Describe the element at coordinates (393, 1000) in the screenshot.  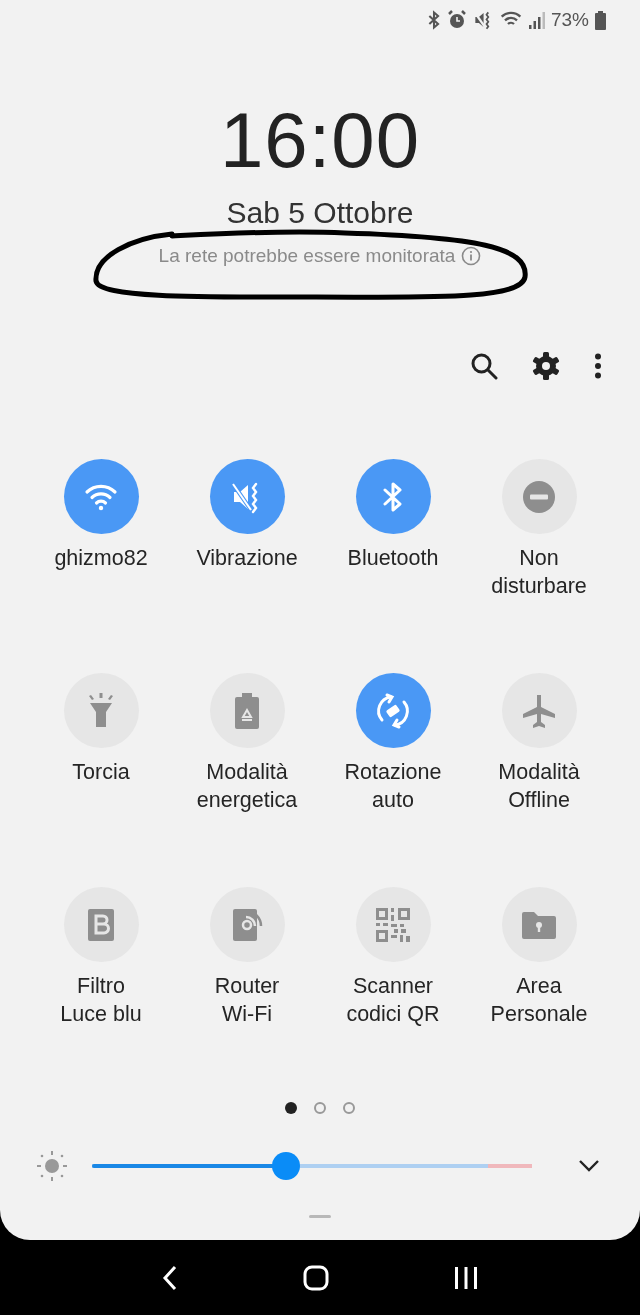
I see `toggle-label: Scanner codici QR` at that location.